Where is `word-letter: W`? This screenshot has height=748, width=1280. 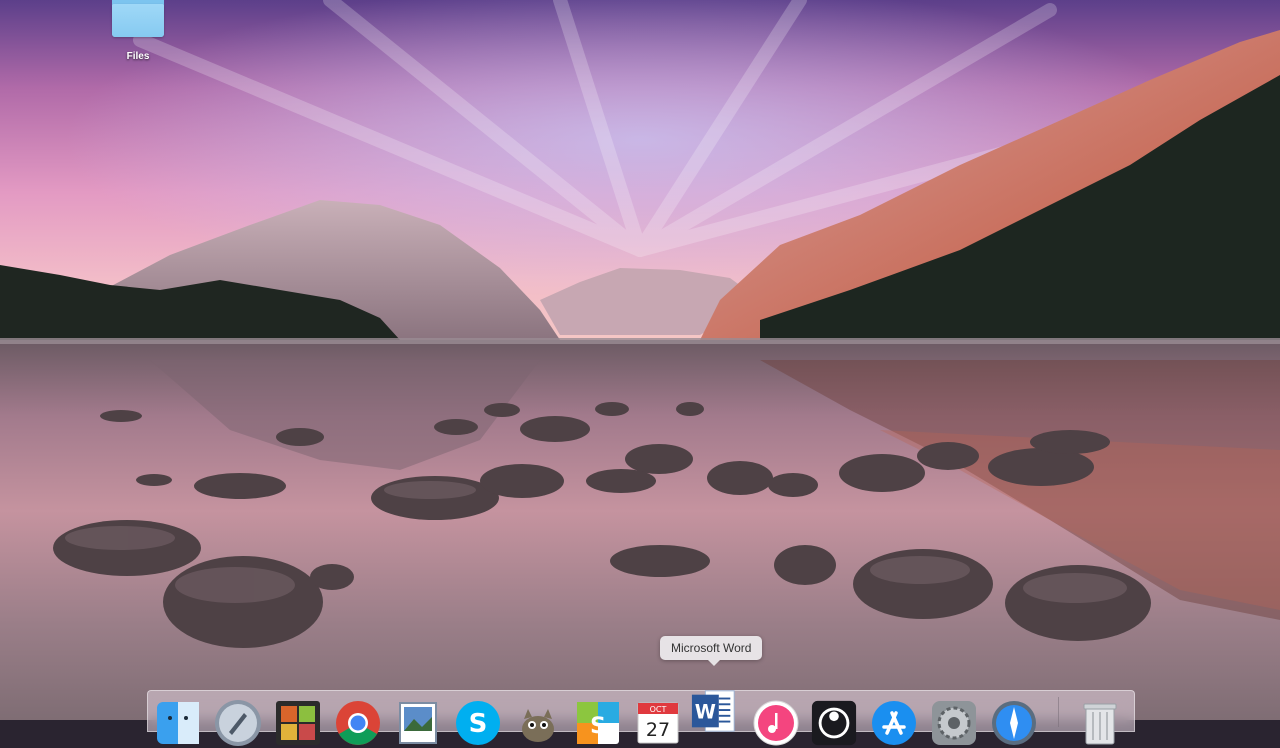 word-letter: W is located at coordinates (705, 712).